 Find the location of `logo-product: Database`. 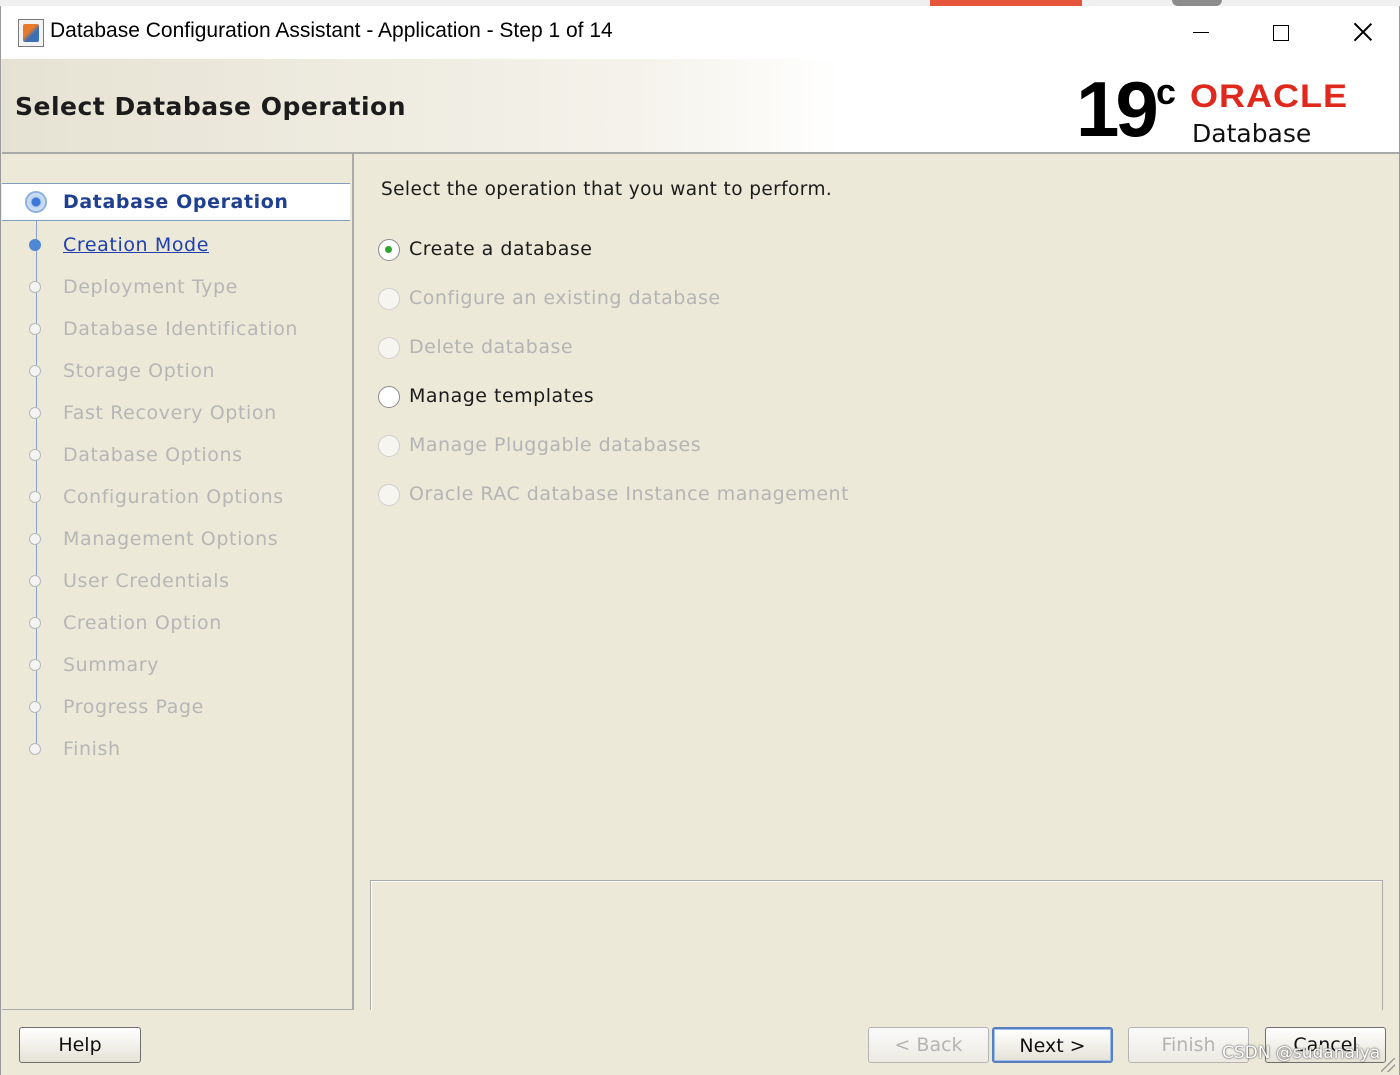

logo-product: Database is located at coordinates (1252, 133).